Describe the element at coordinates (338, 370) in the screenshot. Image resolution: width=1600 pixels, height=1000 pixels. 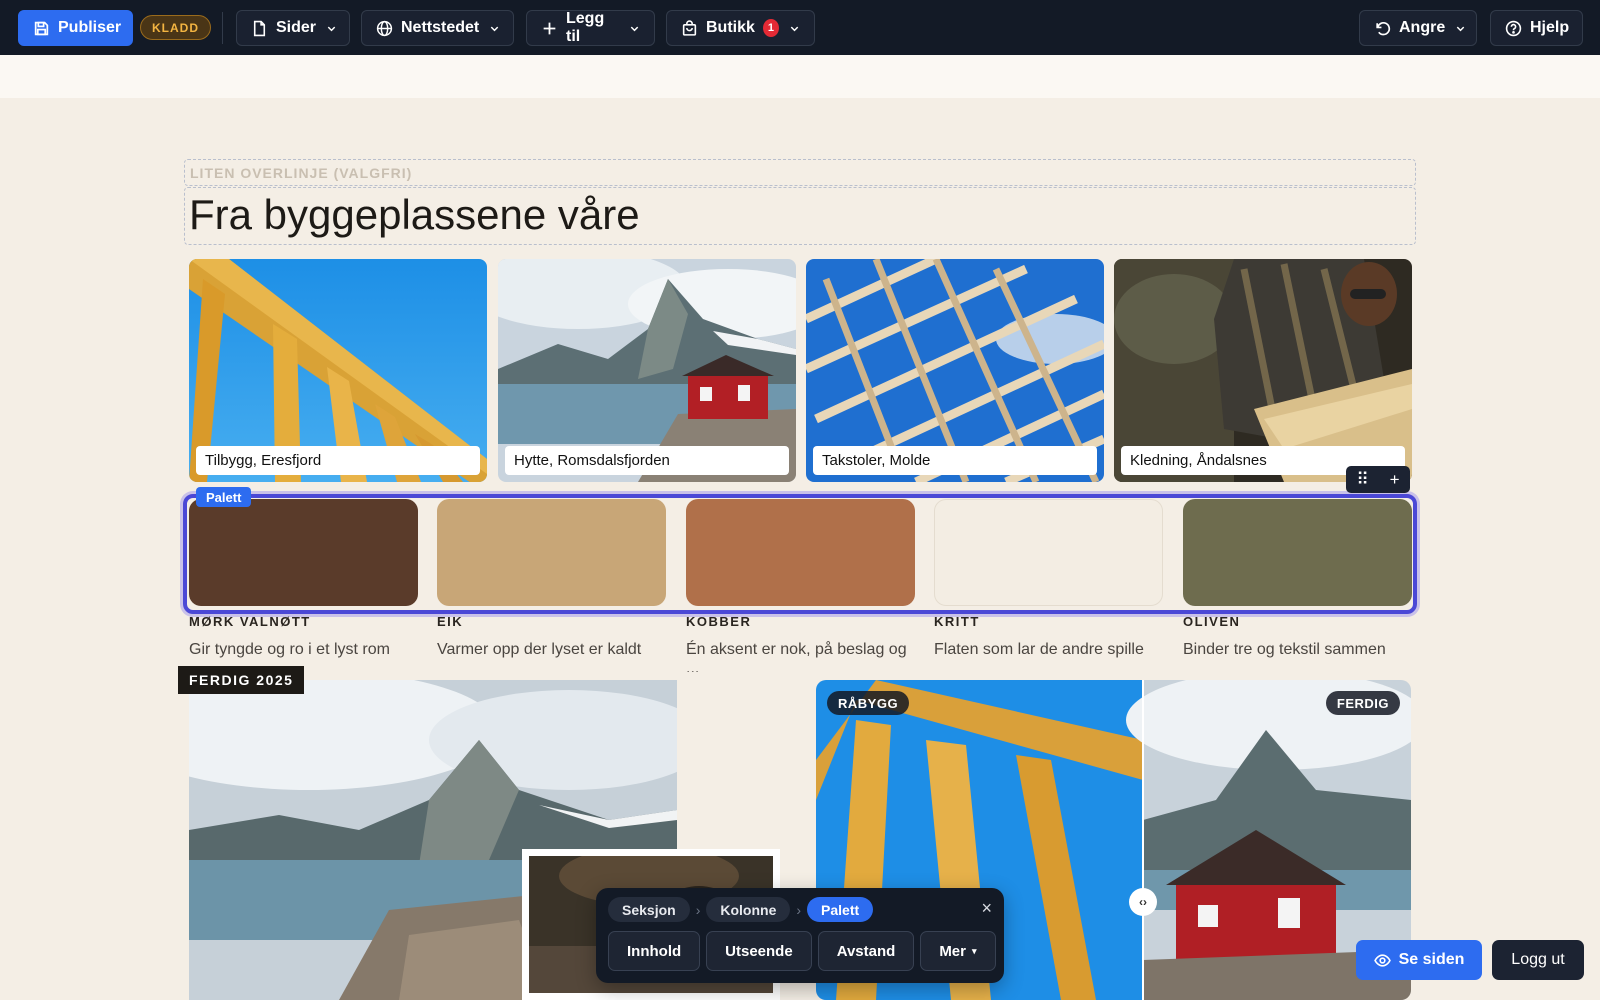
I see `gallery-photo: Tilbygg, Eresfjord` at that location.